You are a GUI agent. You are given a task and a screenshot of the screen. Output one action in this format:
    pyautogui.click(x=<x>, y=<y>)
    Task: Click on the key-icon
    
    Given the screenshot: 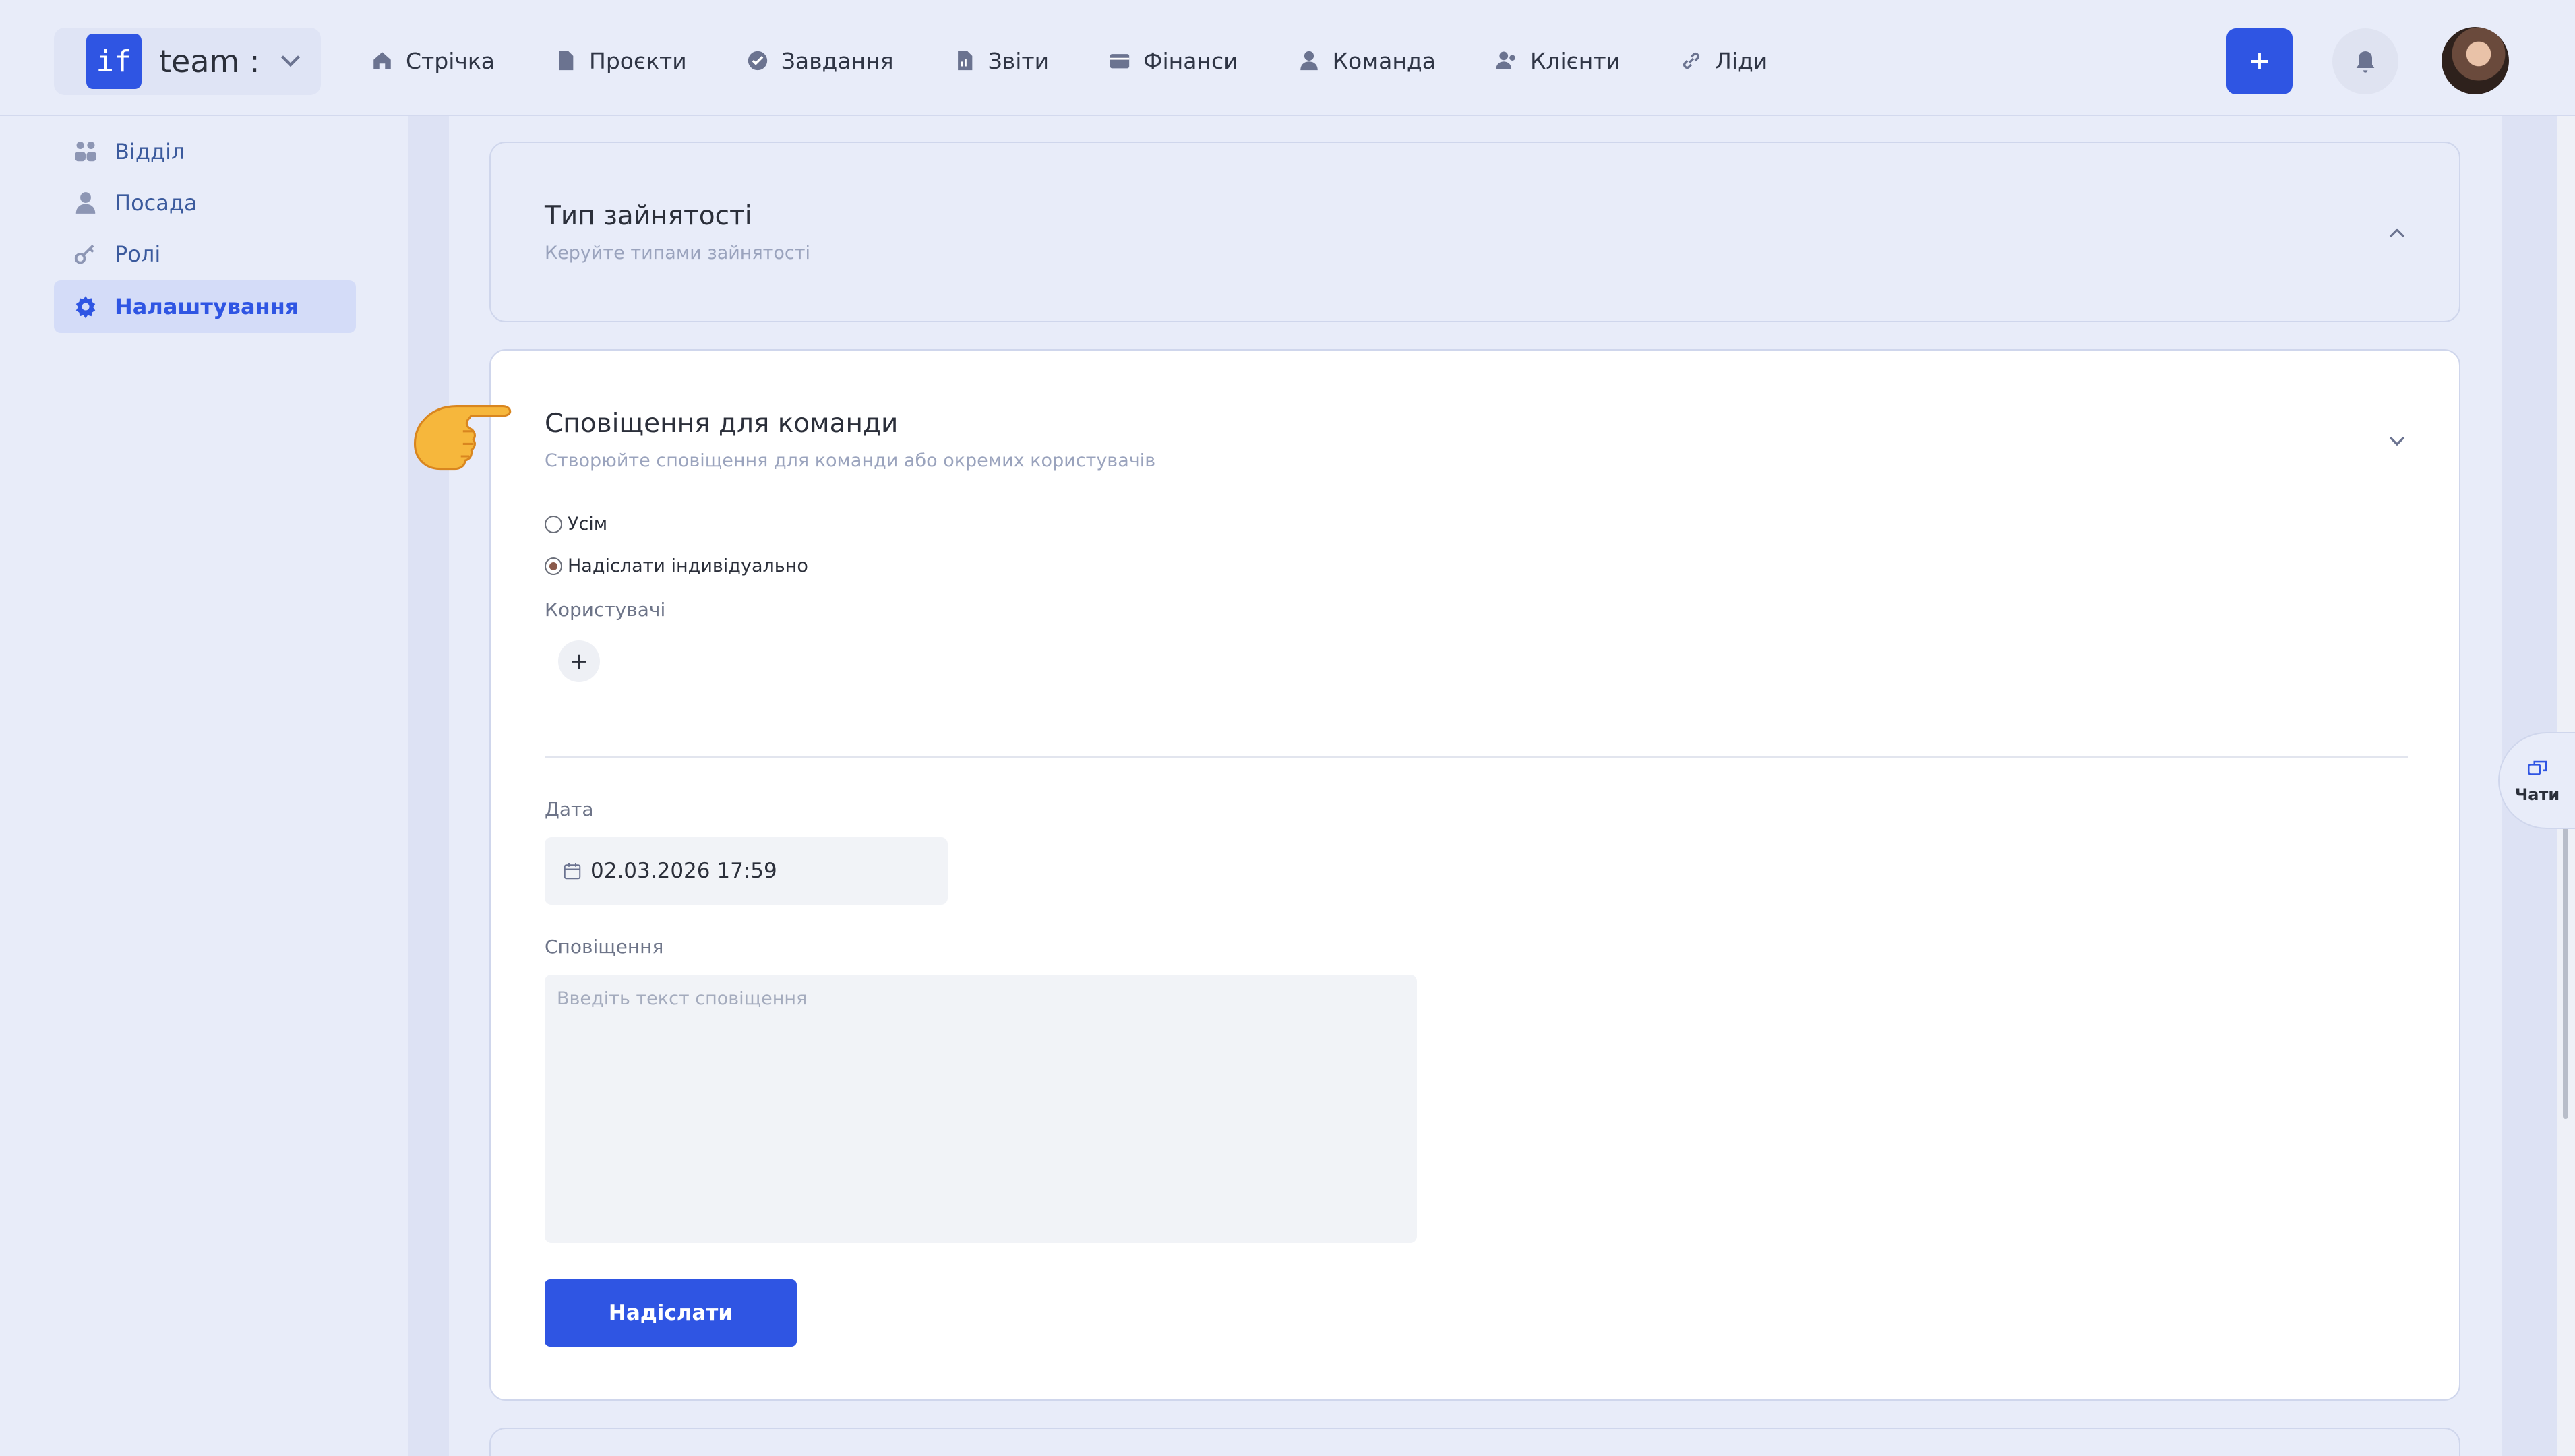 What is the action you would take?
    pyautogui.click(x=84, y=254)
    